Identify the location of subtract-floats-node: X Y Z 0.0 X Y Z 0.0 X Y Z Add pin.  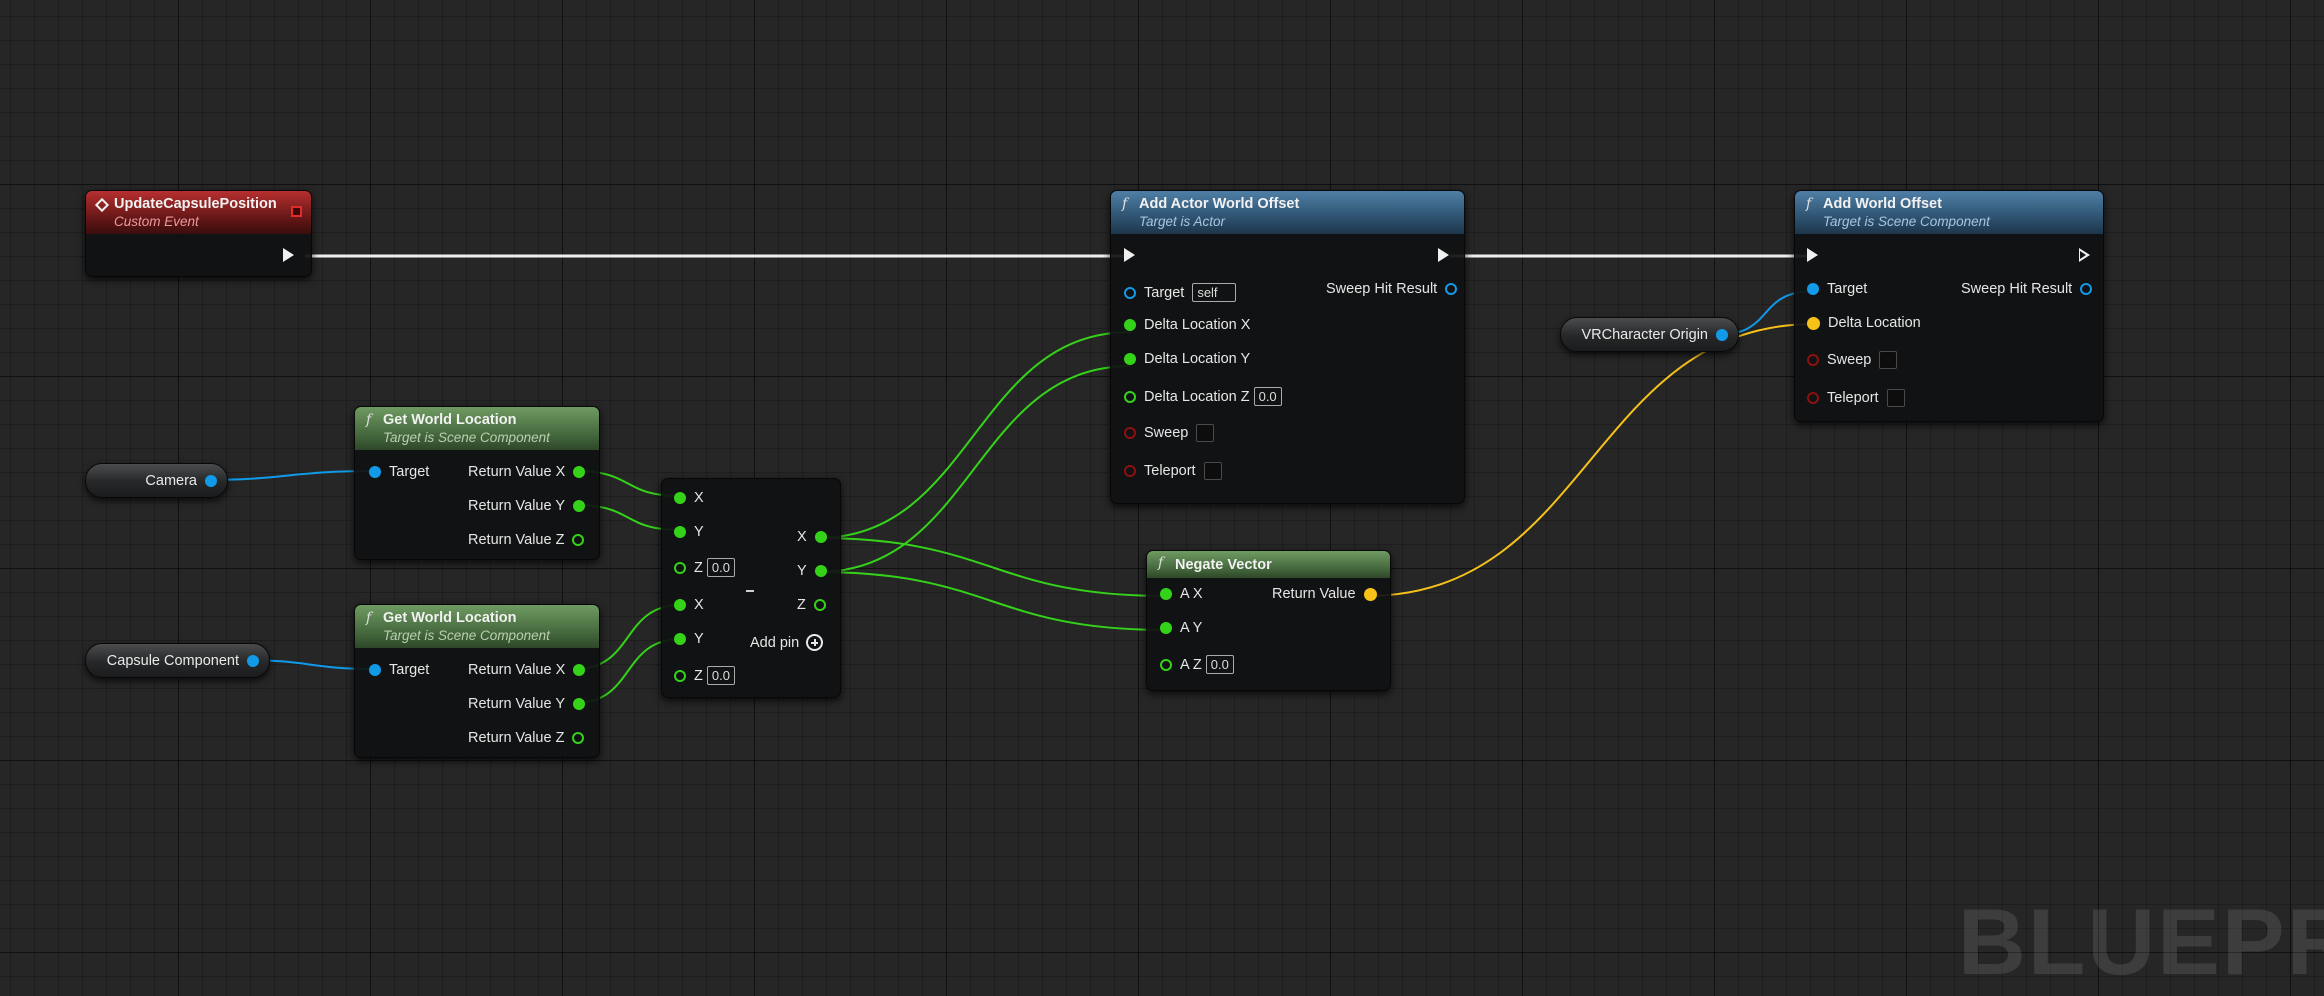
(751, 588).